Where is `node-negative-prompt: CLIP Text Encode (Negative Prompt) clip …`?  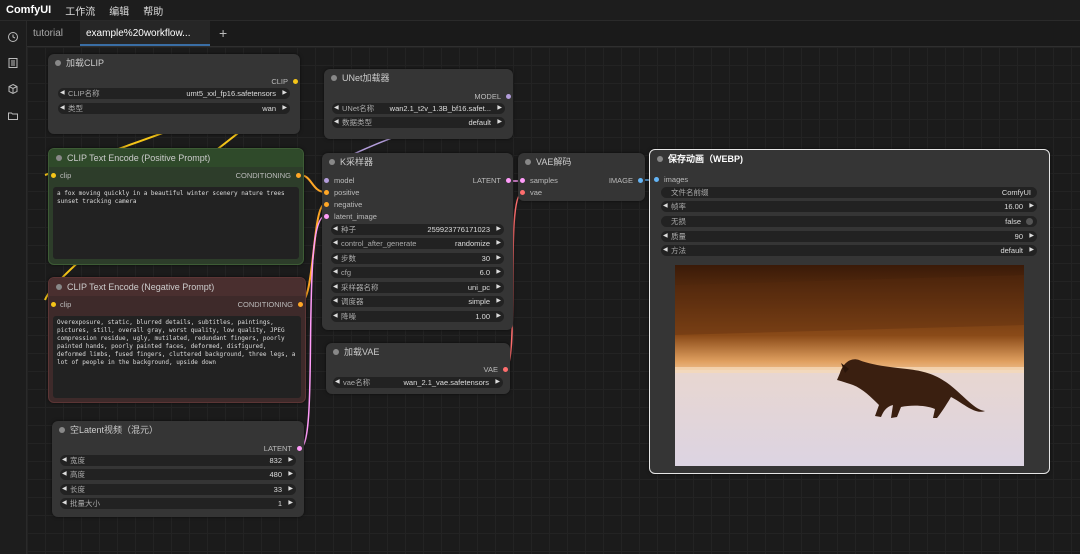 node-negative-prompt: CLIP Text Encode (Negative Prompt) clip … is located at coordinates (177, 340).